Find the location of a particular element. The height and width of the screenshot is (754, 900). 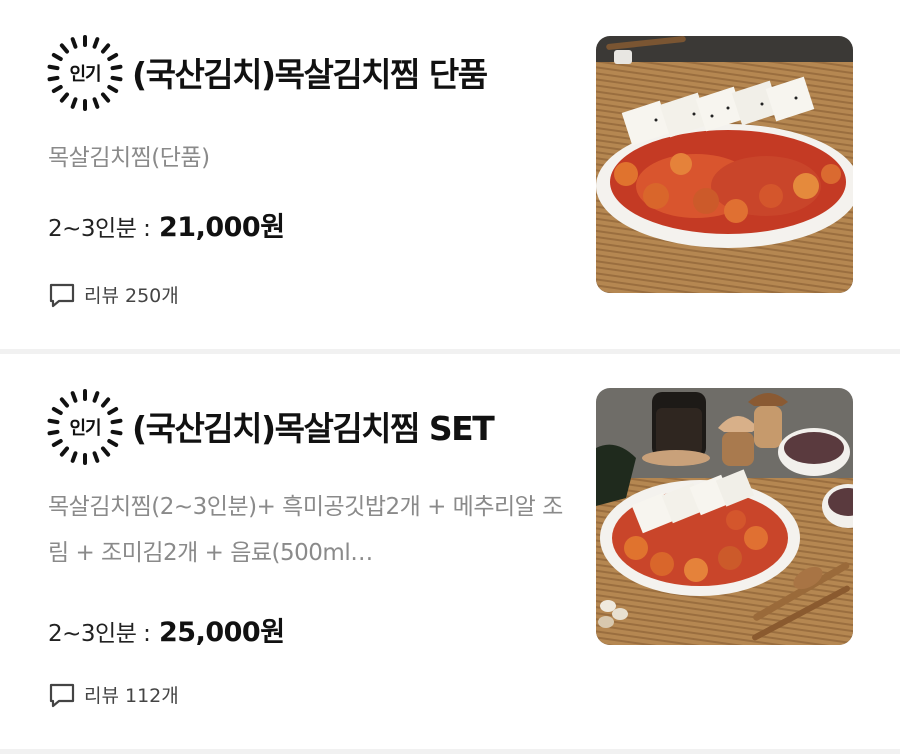

menu-description: 목살김치찜(단품) is located at coordinates (129, 158).